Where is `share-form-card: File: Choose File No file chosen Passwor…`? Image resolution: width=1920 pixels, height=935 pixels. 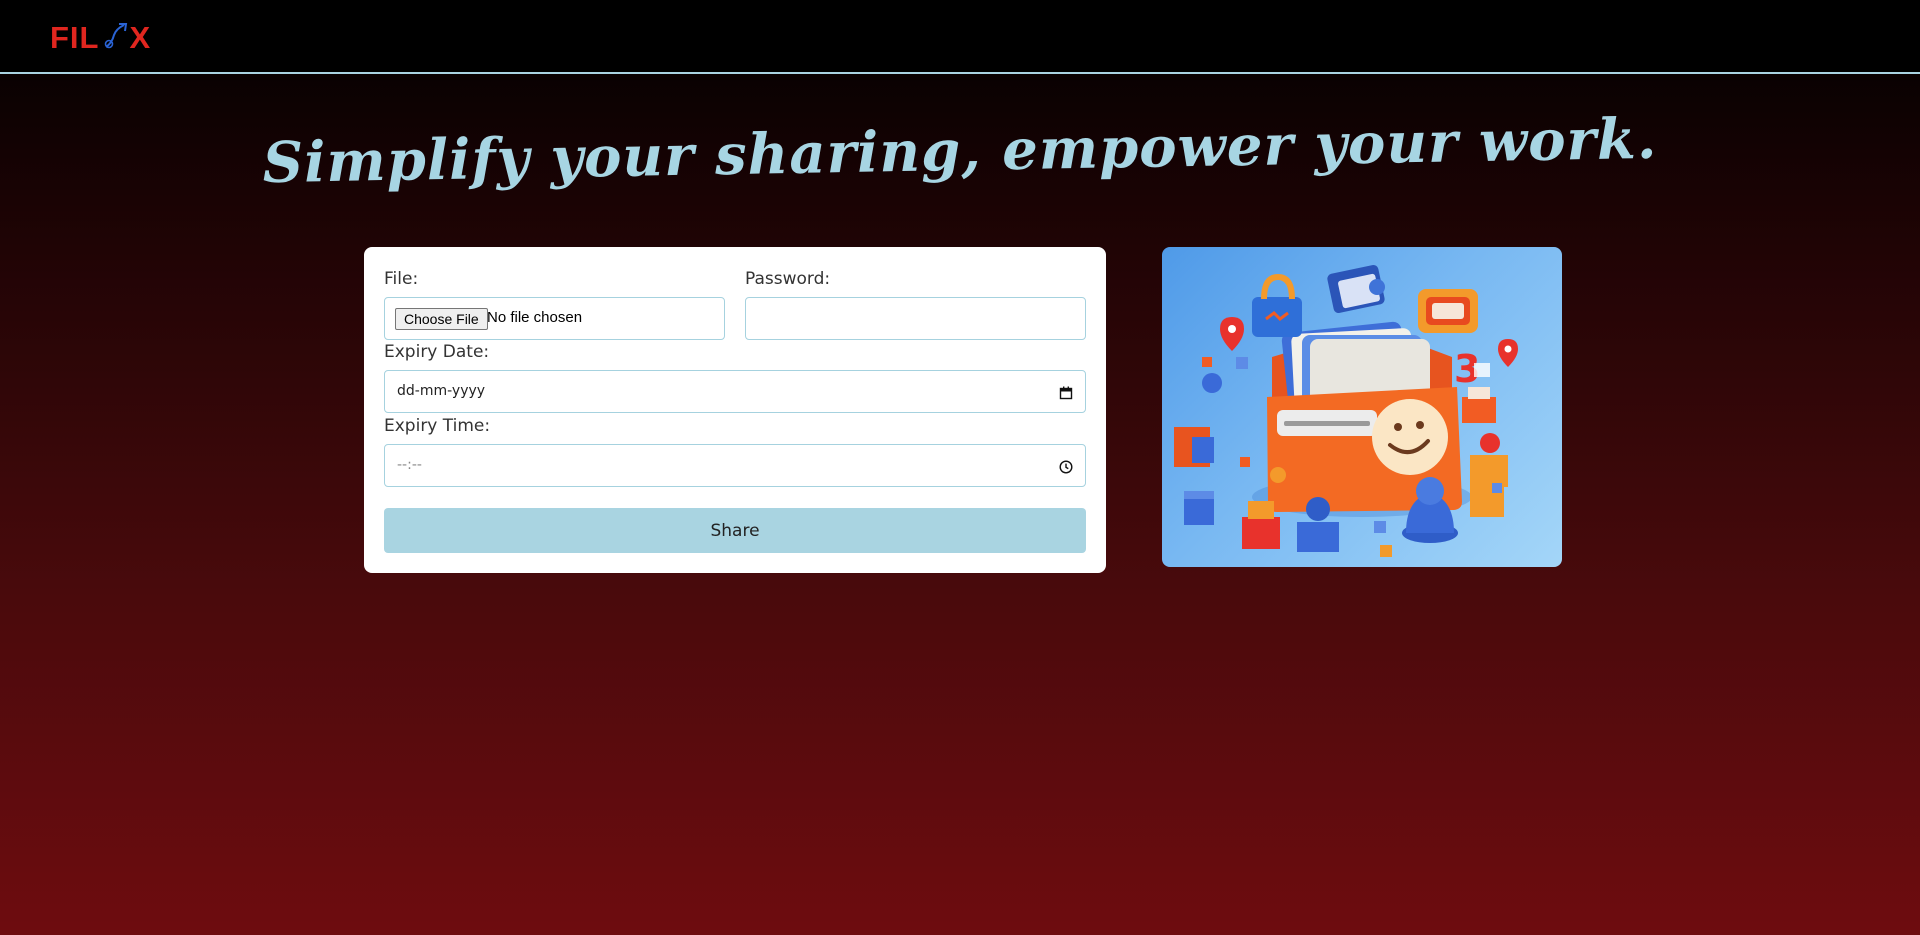 share-form-card: File: Choose File No file chosen Passwor… is located at coordinates (735, 410).